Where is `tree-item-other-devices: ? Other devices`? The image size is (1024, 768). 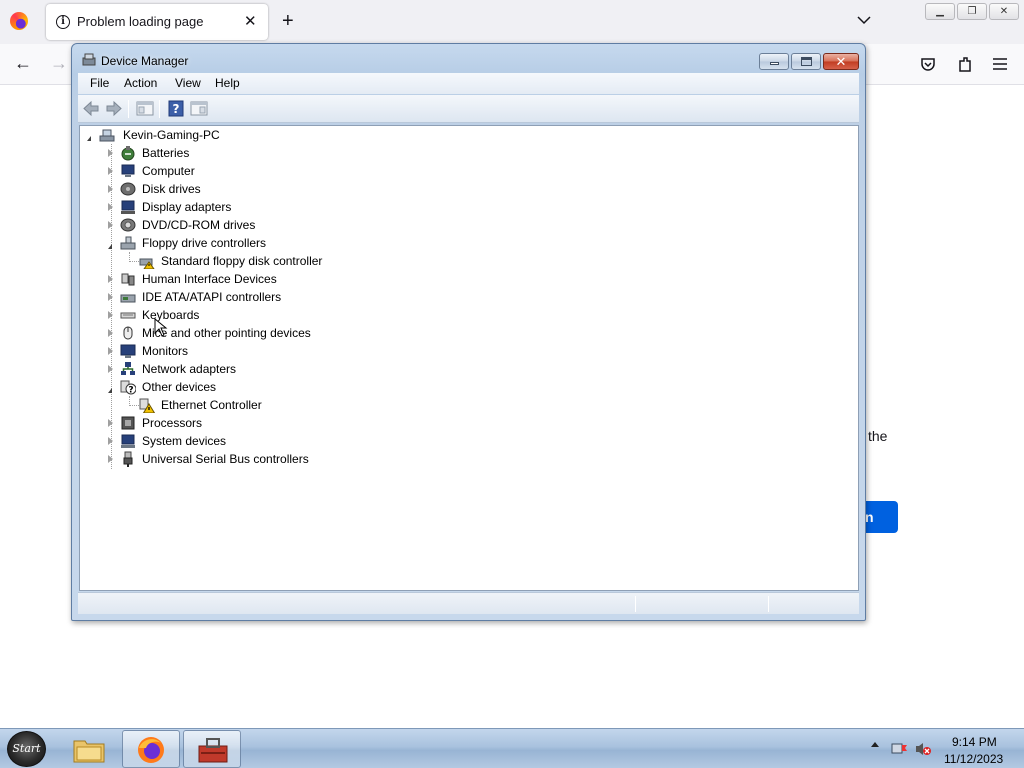 tree-item-other-devices: ? Other devices is located at coordinates (230, 387).